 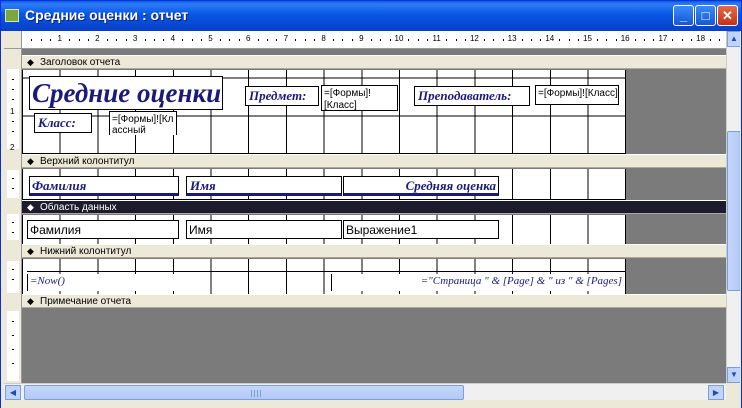 I want to click on report-icon, so click(x=12, y=15).